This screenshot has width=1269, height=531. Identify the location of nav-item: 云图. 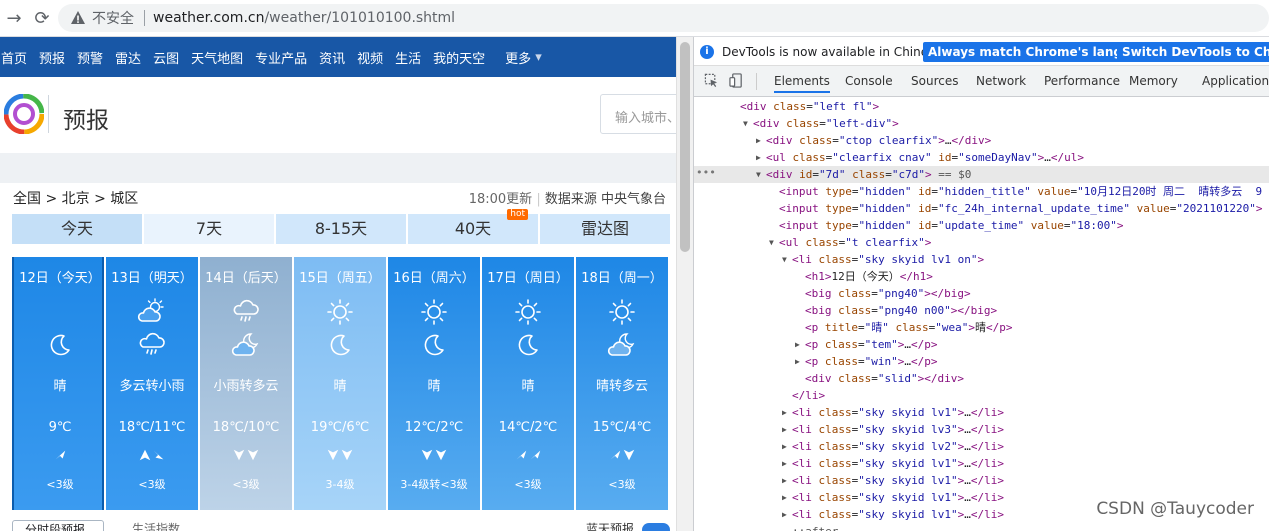
(166, 57).